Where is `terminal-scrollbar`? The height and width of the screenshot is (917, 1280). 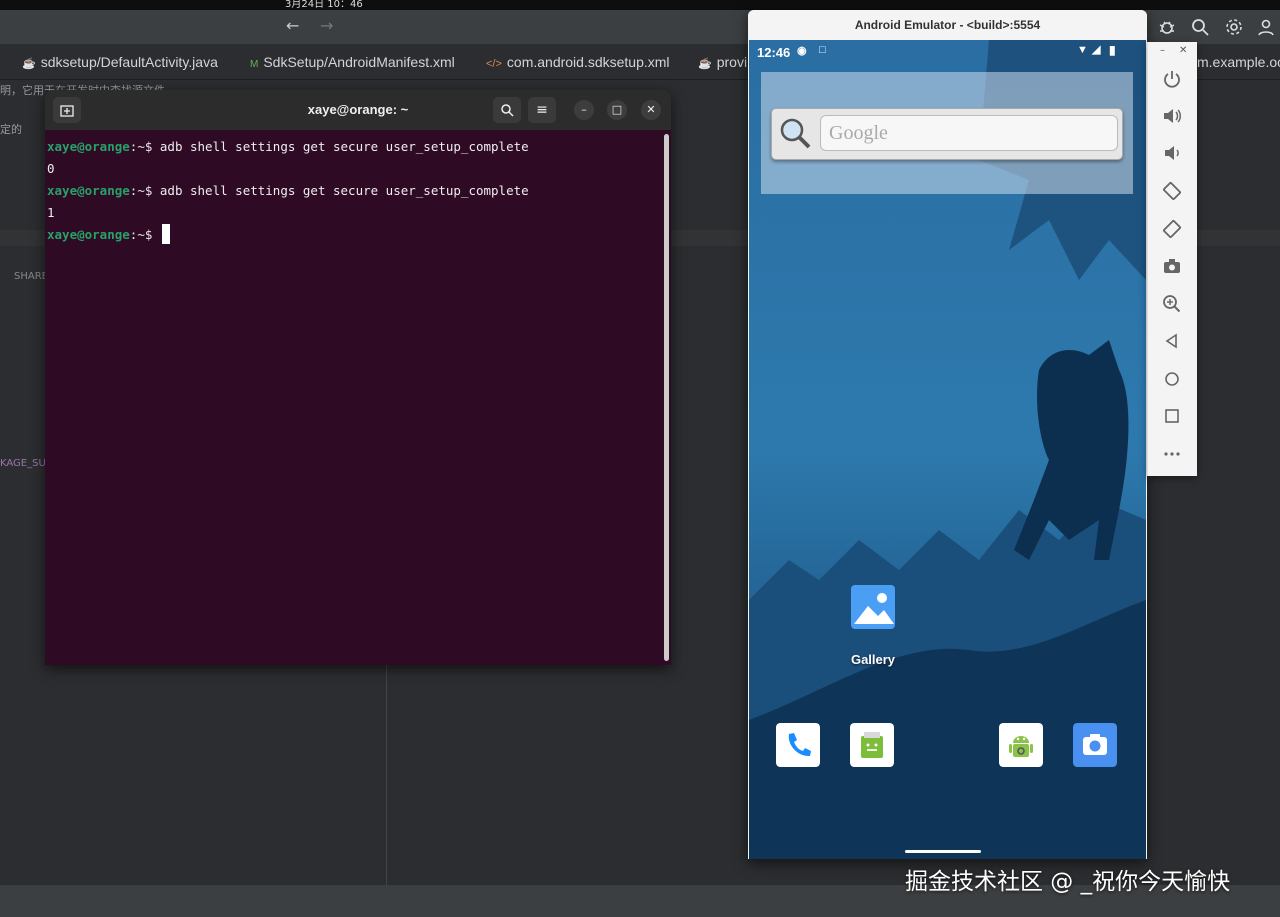 terminal-scrollbar is located at coordinates (666, 397).